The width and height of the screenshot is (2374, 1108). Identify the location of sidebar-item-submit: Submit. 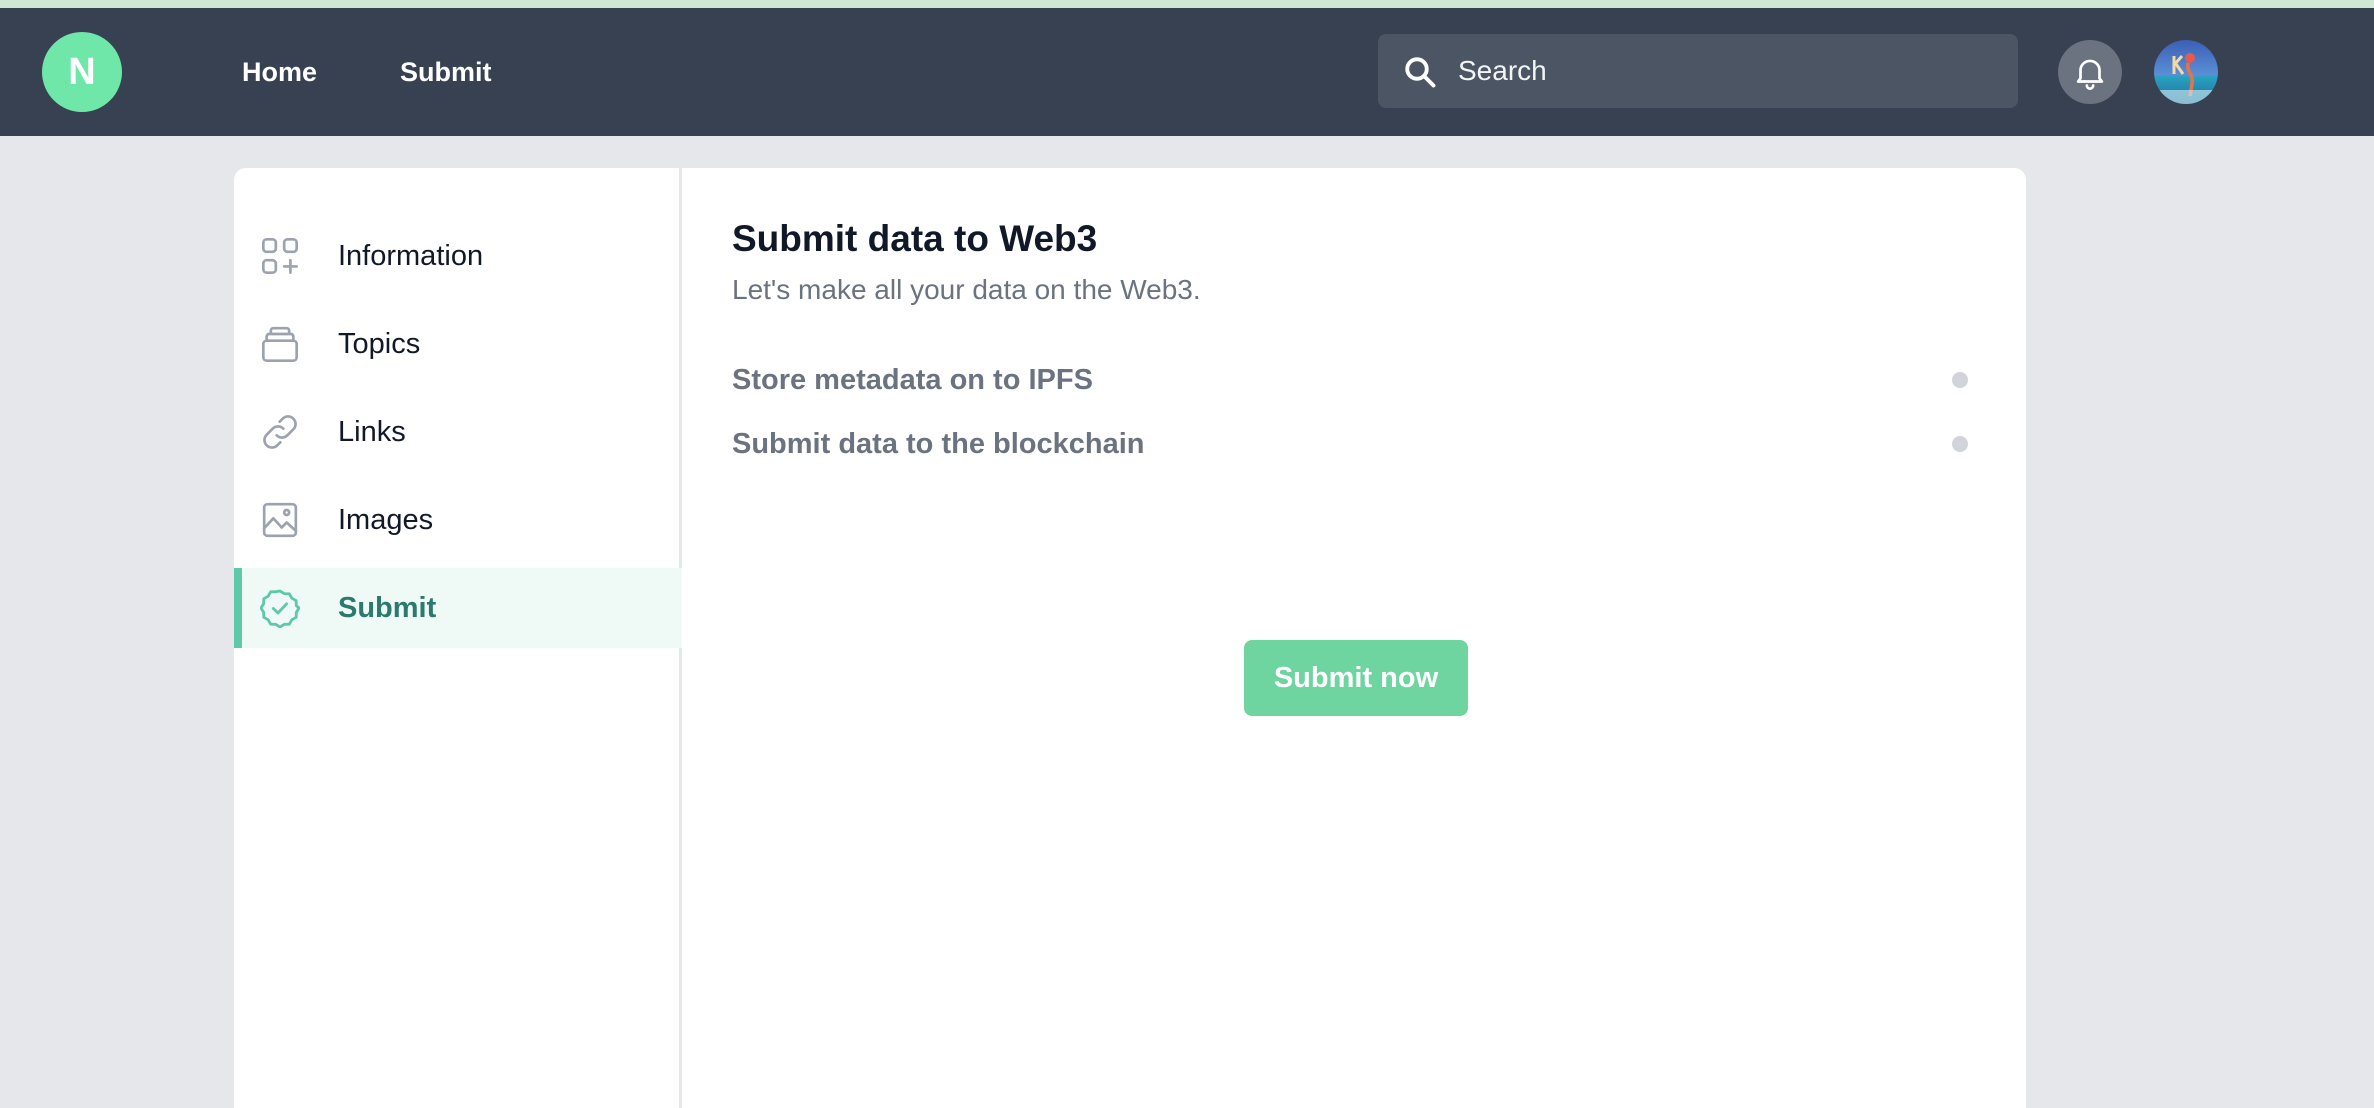
(458, 608).